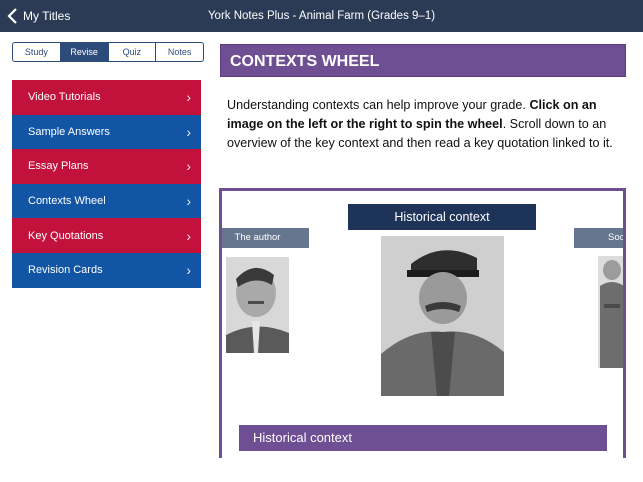 Image resolution: width=643 pixels, height=482 pixels. I want to click on menu-item-key-quotations: Key Quotations ›, so click(106, 235).